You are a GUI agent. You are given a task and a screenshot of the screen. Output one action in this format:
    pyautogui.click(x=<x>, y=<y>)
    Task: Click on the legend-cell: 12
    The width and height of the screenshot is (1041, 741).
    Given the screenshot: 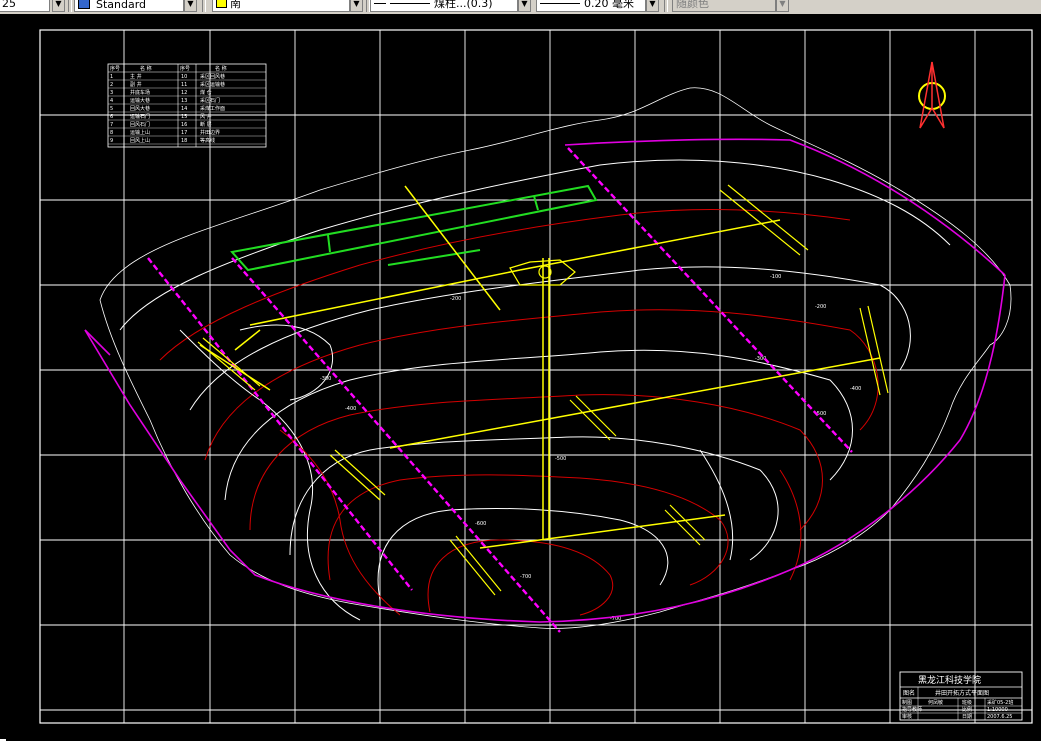 What is the action you would take?
    pyautogui.click(x=184, y=93)
    